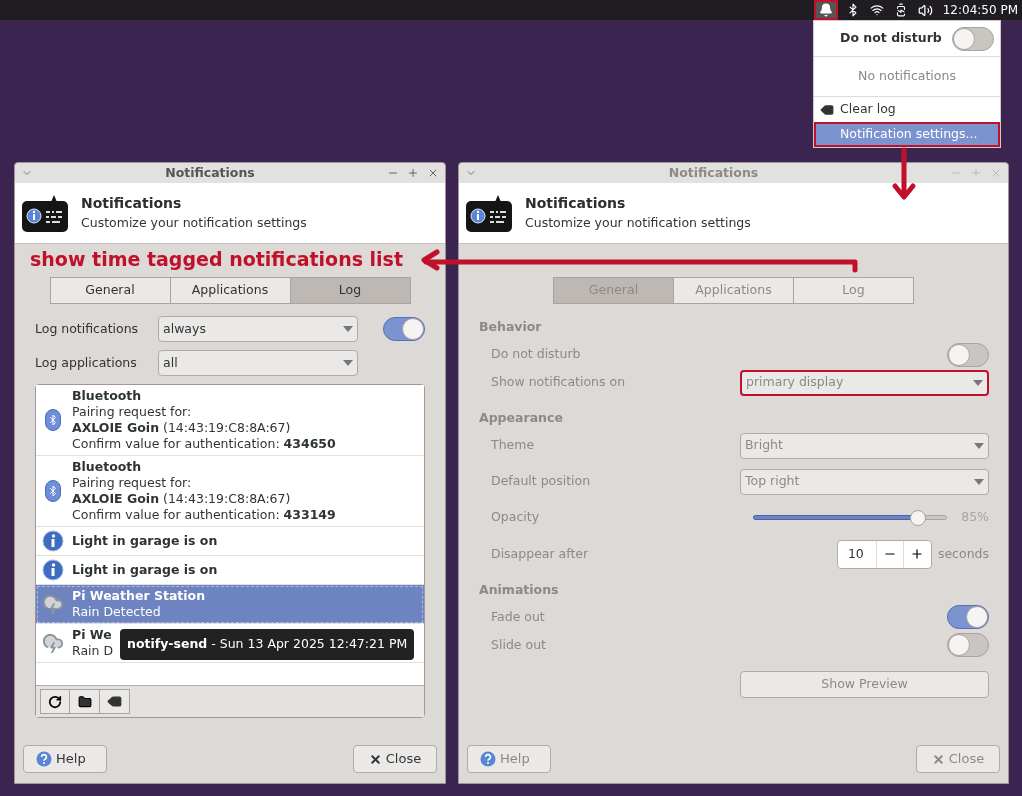 Image resolution: width=1022 pixels, height=796 pixels. What do you see at coordinates (876, 10) in the screenshot?
I see `wifi-icon` at bounding box center [876, 10].